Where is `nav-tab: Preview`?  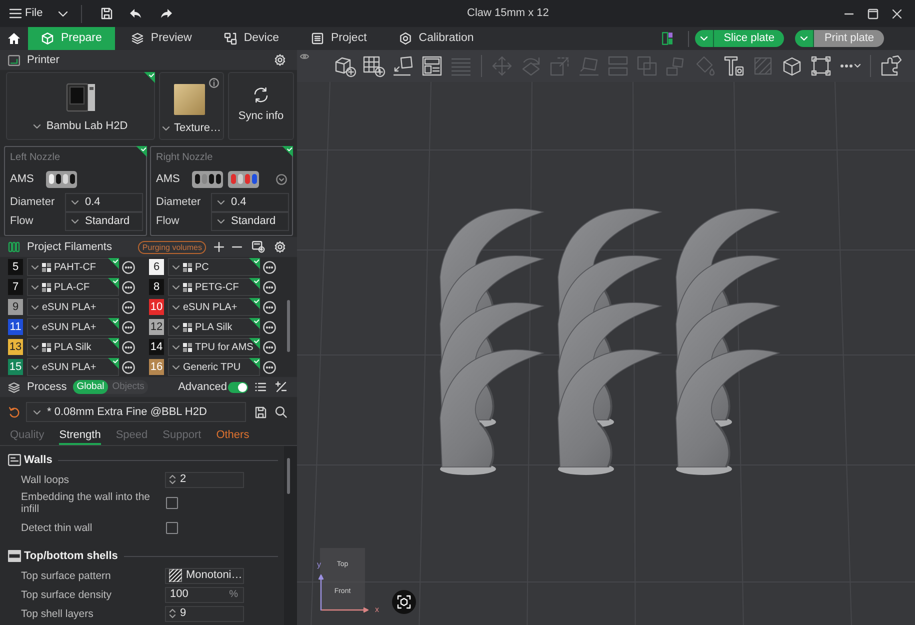
nav-tab: Preview is located at coordinates (161, 38).